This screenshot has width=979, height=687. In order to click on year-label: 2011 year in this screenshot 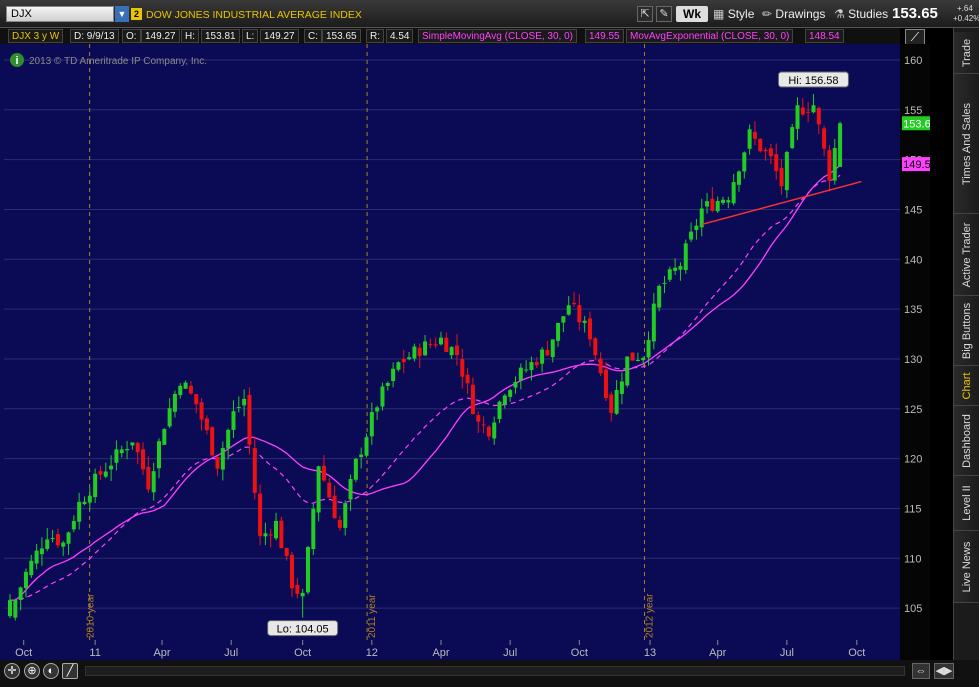, I will do `click(372, 616)`.